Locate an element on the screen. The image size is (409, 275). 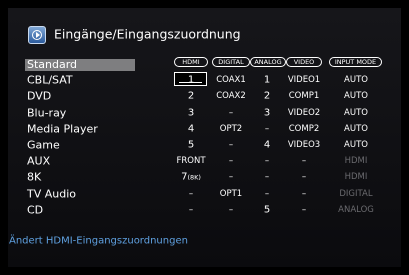
column-header-video: VIDEO is located at coordinates (304, 62).